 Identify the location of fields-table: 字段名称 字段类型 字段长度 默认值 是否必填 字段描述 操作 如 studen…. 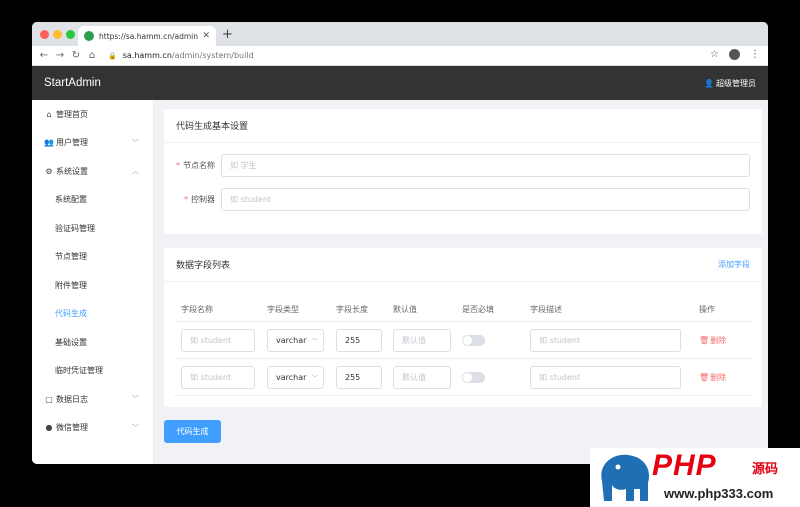
(463, 347).